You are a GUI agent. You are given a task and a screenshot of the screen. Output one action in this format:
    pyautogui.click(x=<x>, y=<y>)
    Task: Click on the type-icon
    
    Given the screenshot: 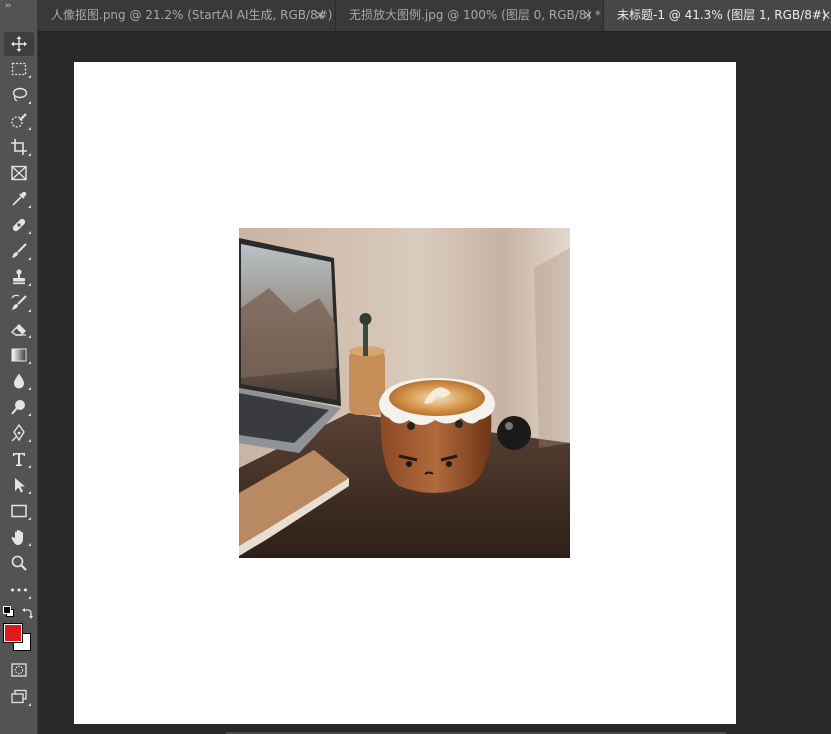 What is the action you would take?
    pyautogui.click(x=19, y=459)
    